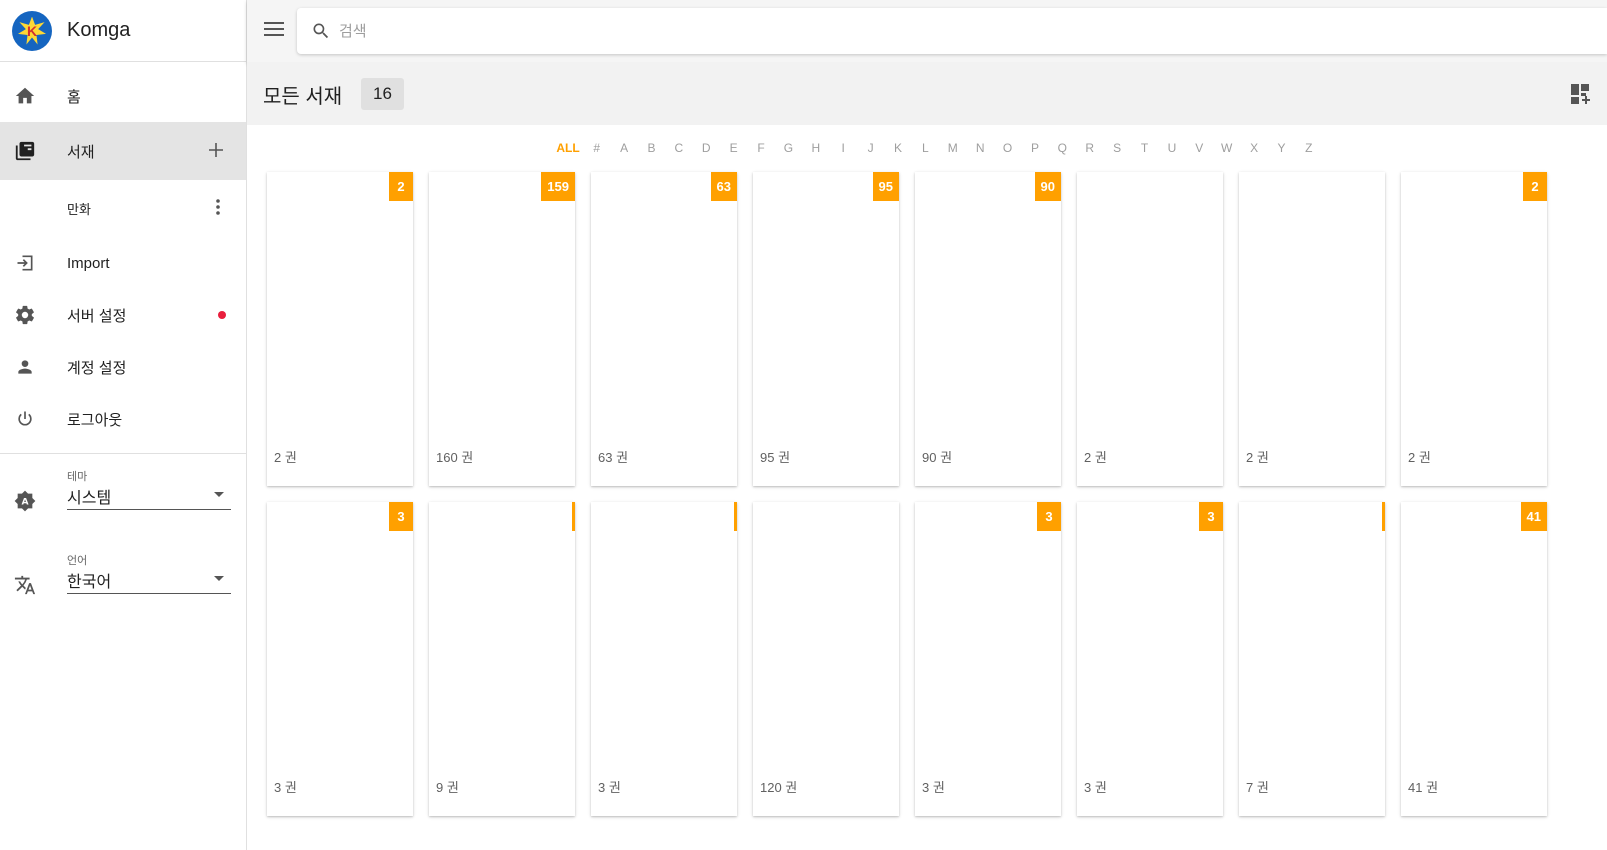 The width and height of the screenshot is (1607, 850). Describe the element at coordinates (760, 150) in the screenshot. I see `alphabet-filter-f: F` at that location.